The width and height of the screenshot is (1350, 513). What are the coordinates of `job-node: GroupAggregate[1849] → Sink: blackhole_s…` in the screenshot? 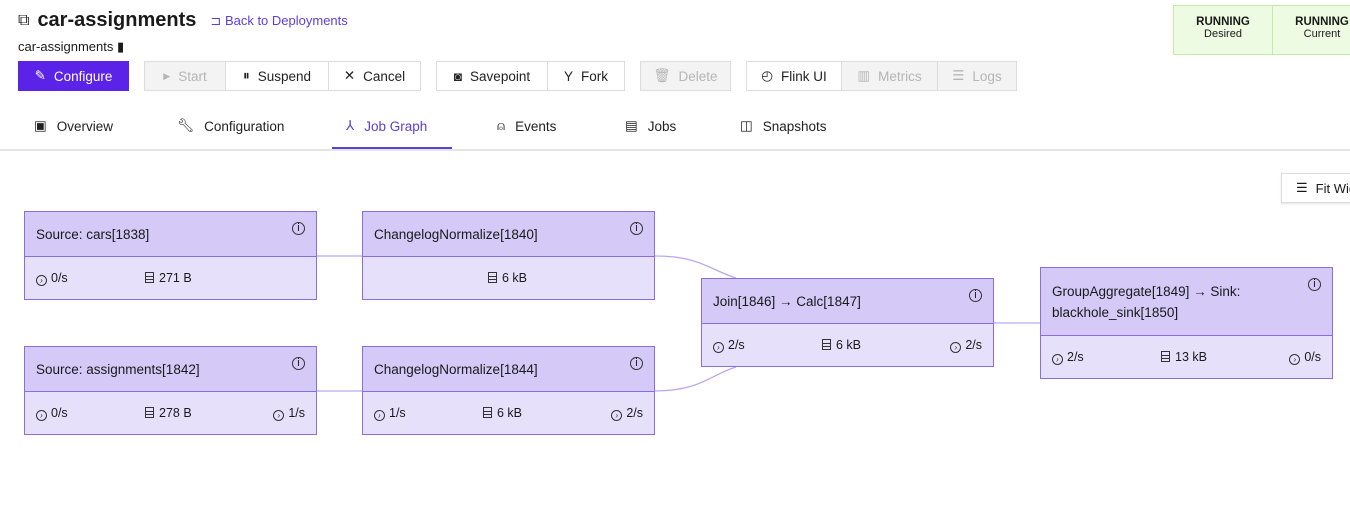 It's located at (1186, 323).